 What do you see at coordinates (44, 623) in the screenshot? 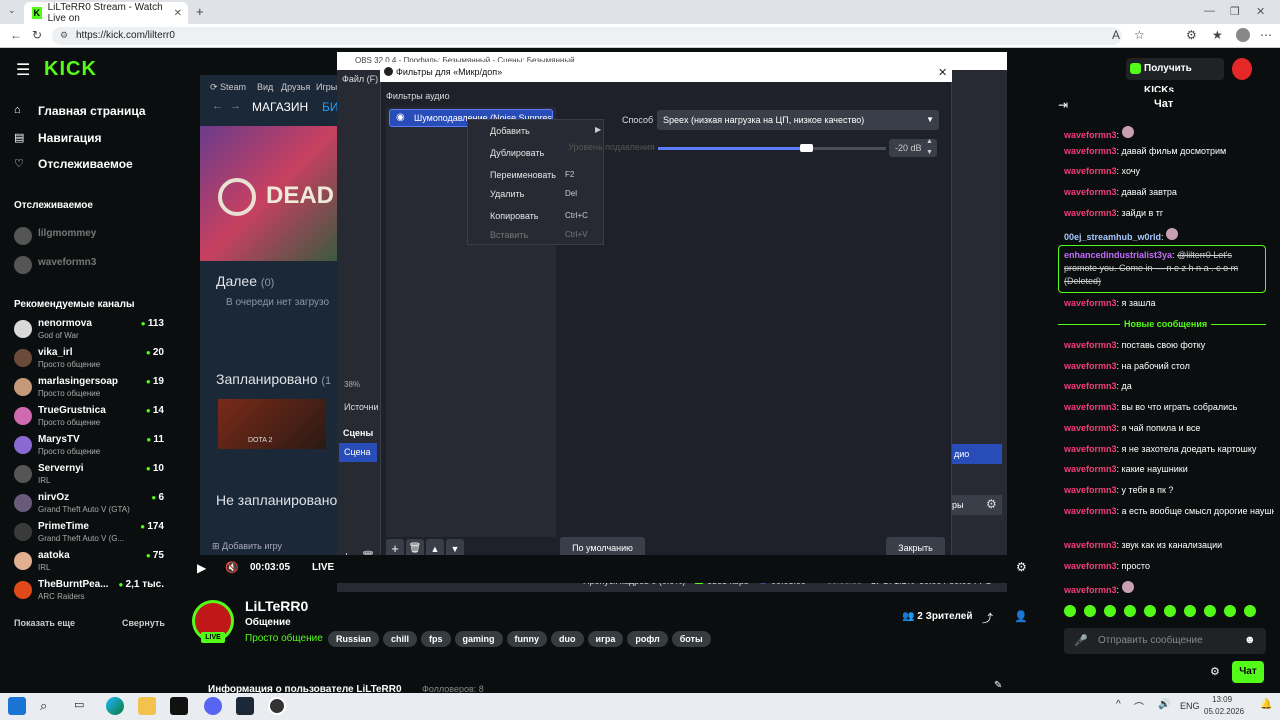
I see `show-more-link: Показать еще` at bounding box center [44, 623].